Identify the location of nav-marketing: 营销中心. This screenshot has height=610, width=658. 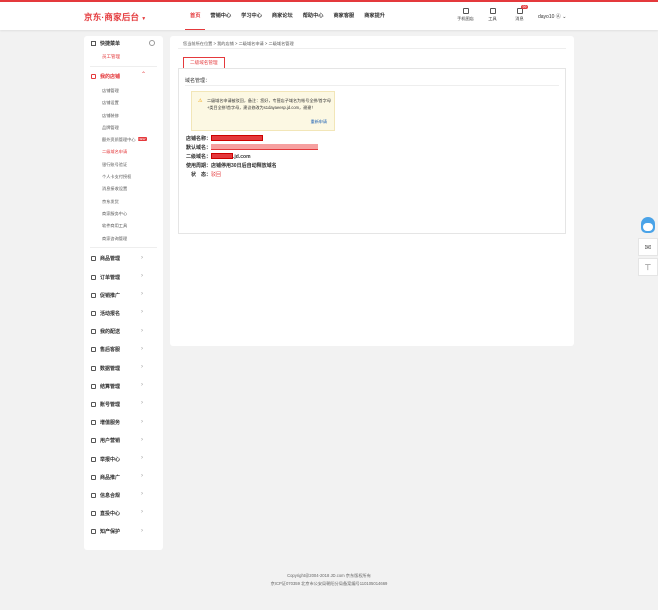
(220, 16).